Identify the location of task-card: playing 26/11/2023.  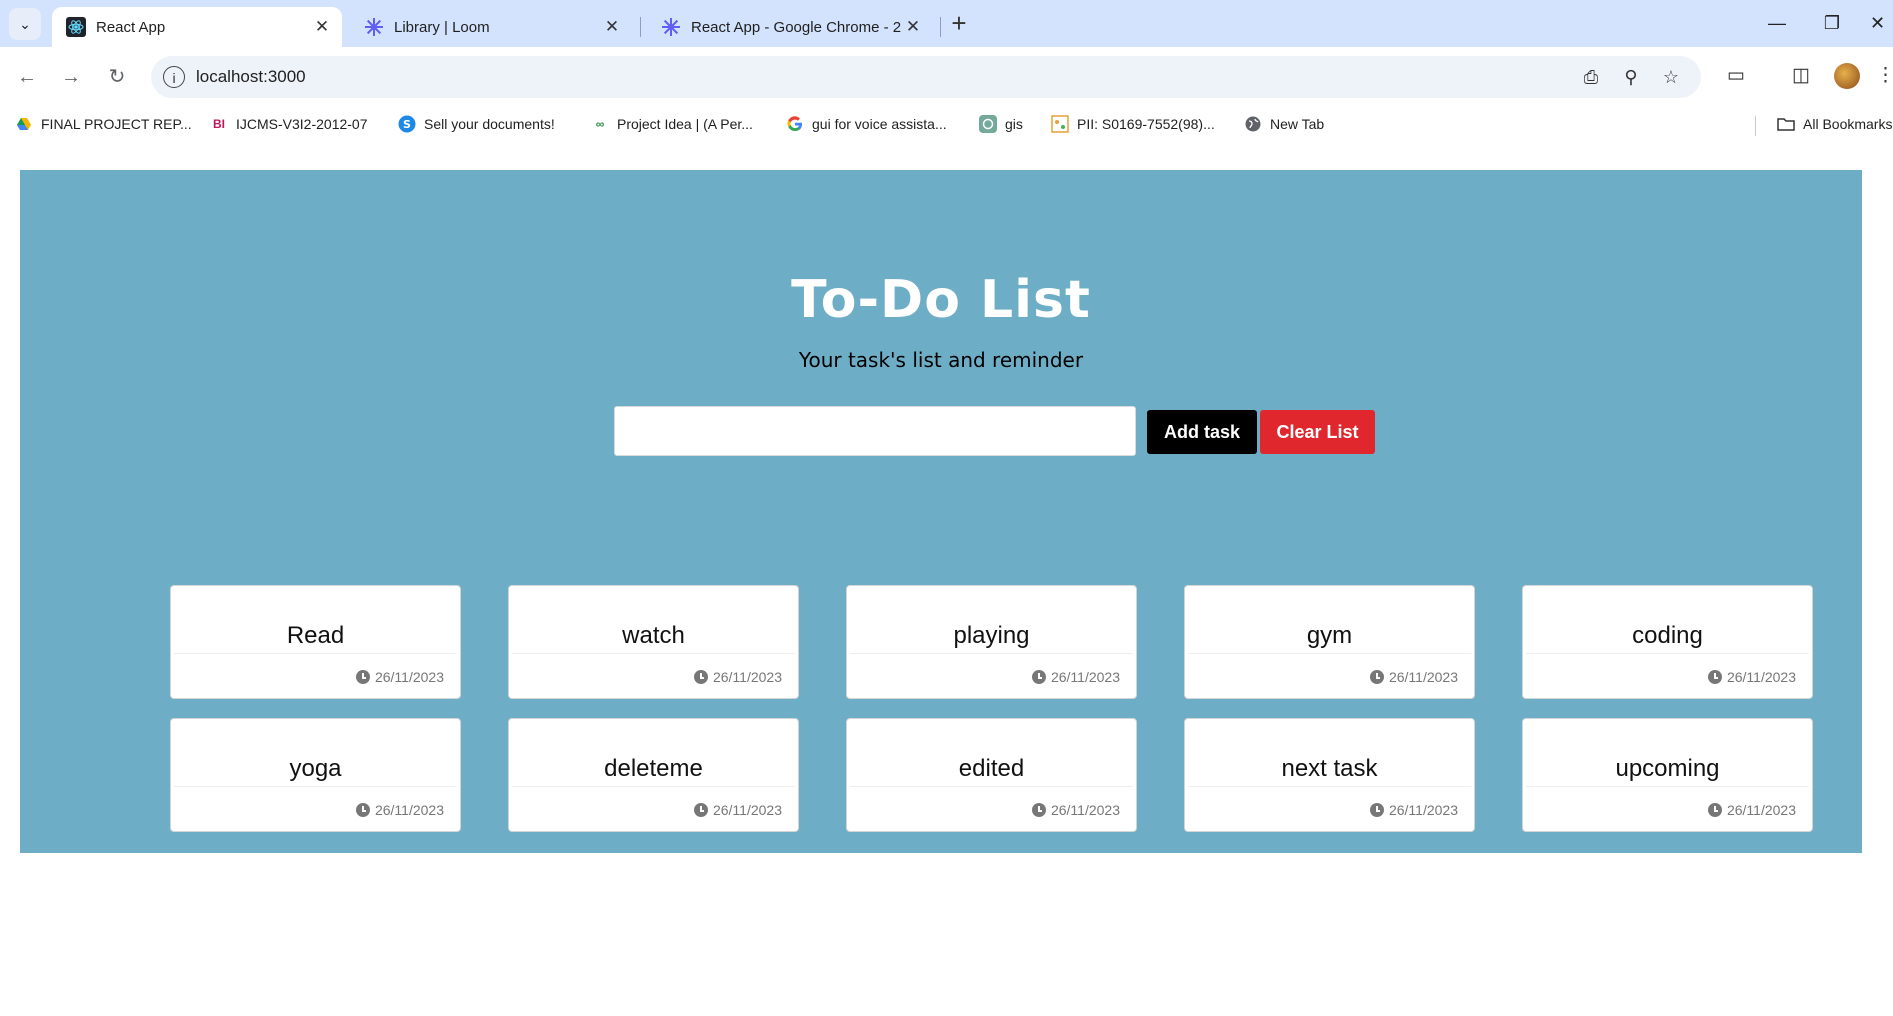
(991, 642).